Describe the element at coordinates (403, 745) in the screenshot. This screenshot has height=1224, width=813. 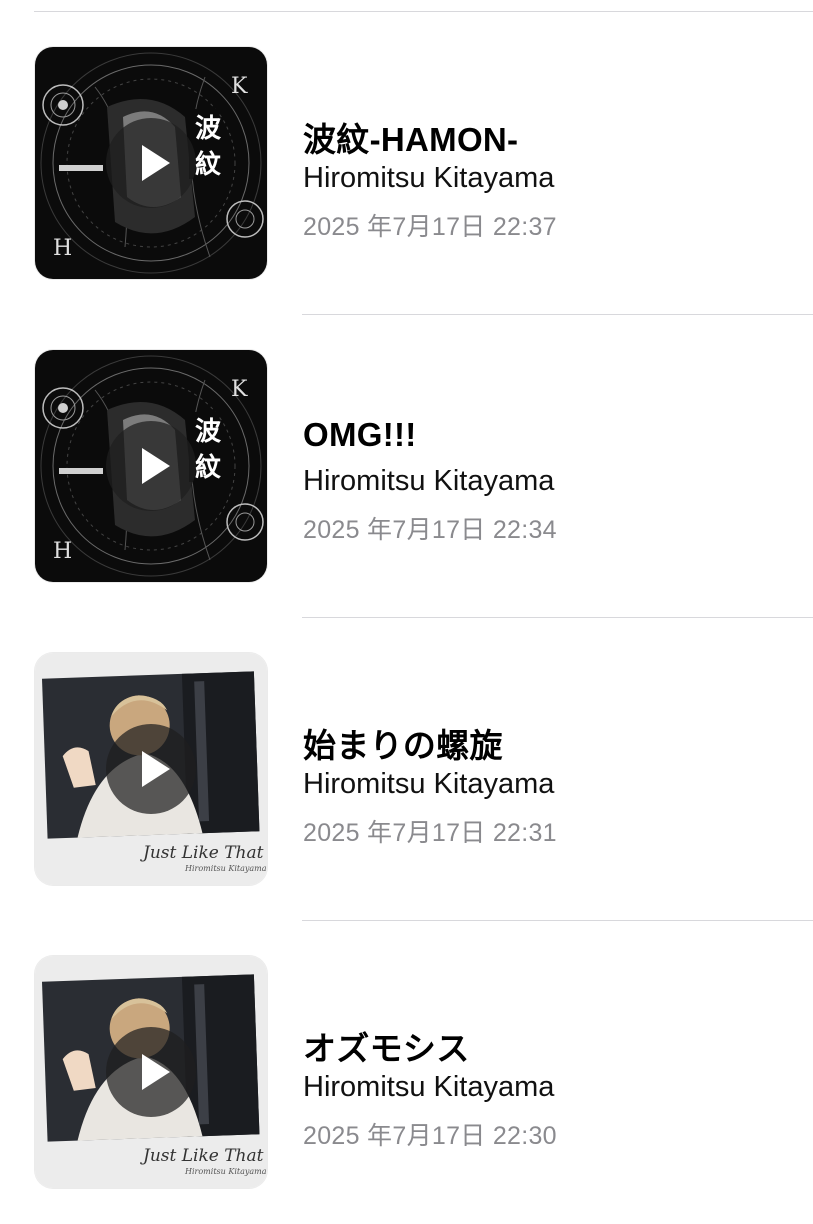
I see `track-title: 始まりの螺旋` at that location.